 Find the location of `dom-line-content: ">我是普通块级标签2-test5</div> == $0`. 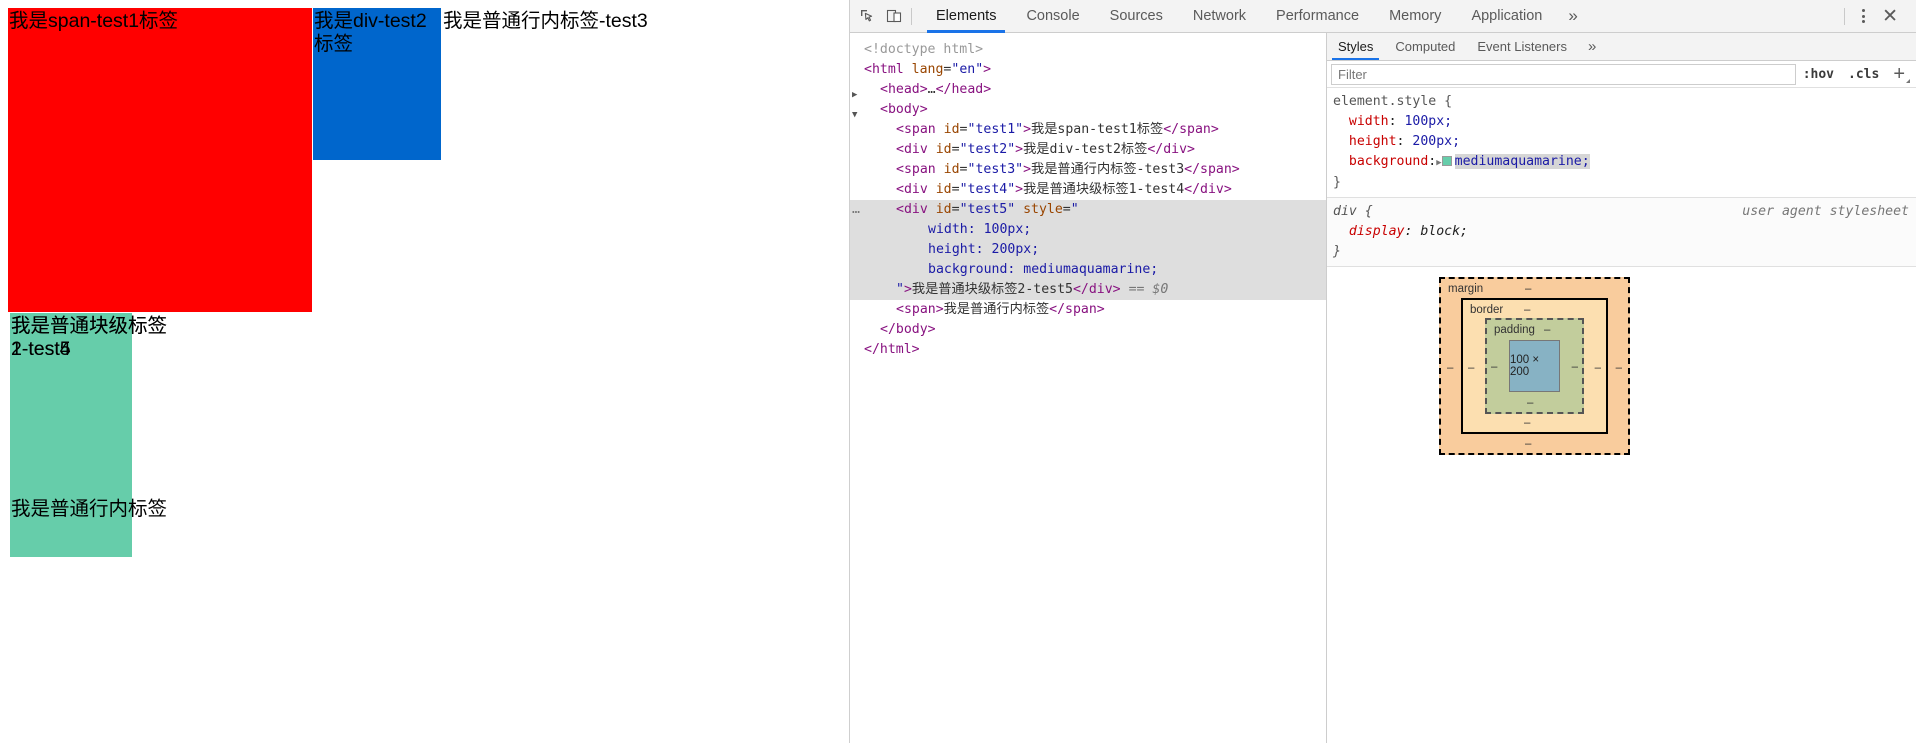

dom-line-content: ">我是普通块级标签2-test5</div> == $0 is located at coordinates (1032, 289).